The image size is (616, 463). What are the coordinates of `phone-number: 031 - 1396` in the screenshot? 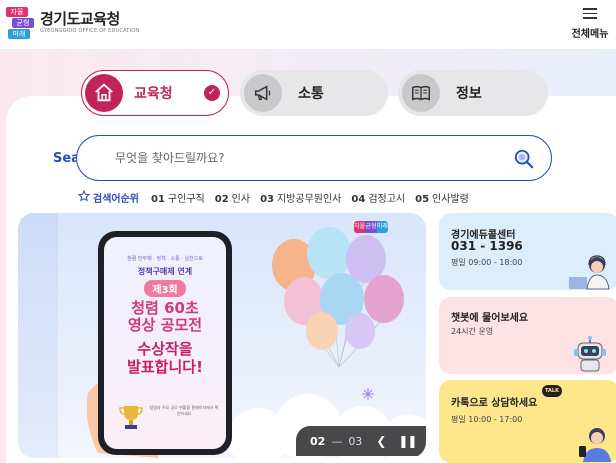 It's located at (487, 246).